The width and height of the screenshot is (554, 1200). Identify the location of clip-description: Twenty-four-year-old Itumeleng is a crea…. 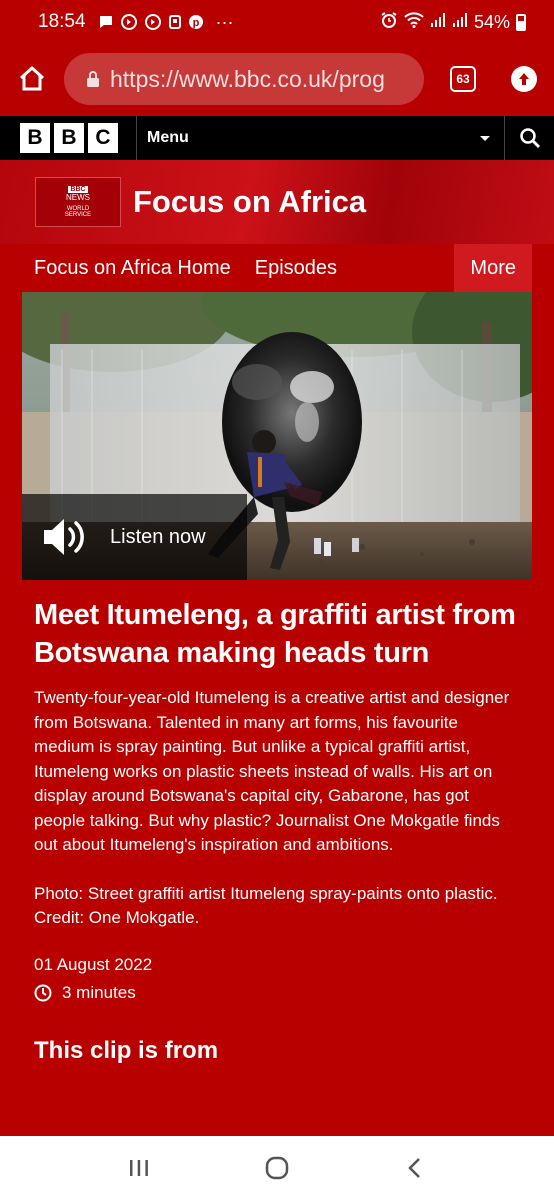
(272, 771).